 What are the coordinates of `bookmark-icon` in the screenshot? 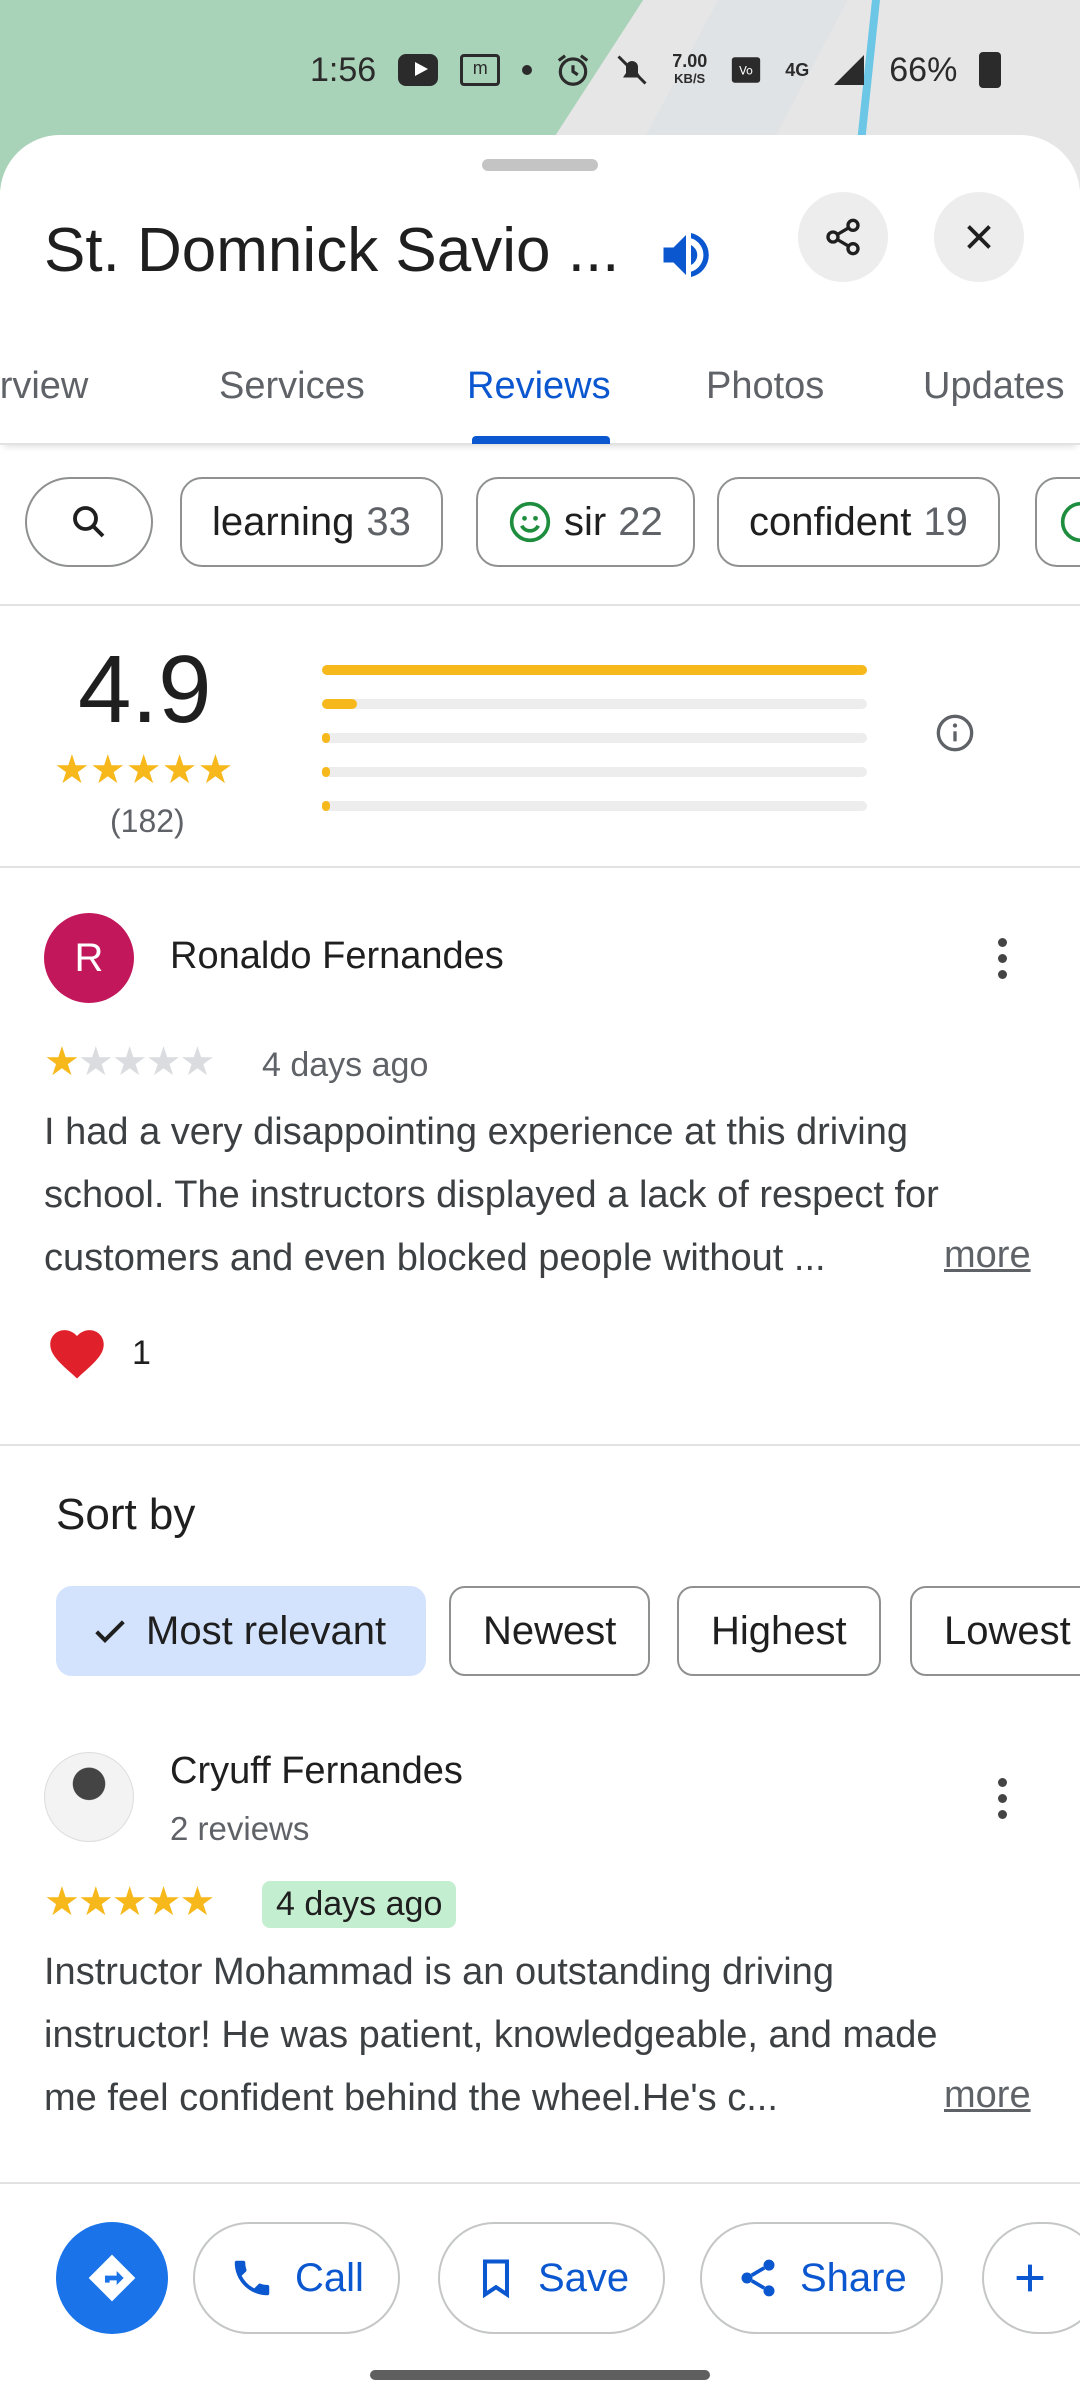 It's located at (496, 2279).